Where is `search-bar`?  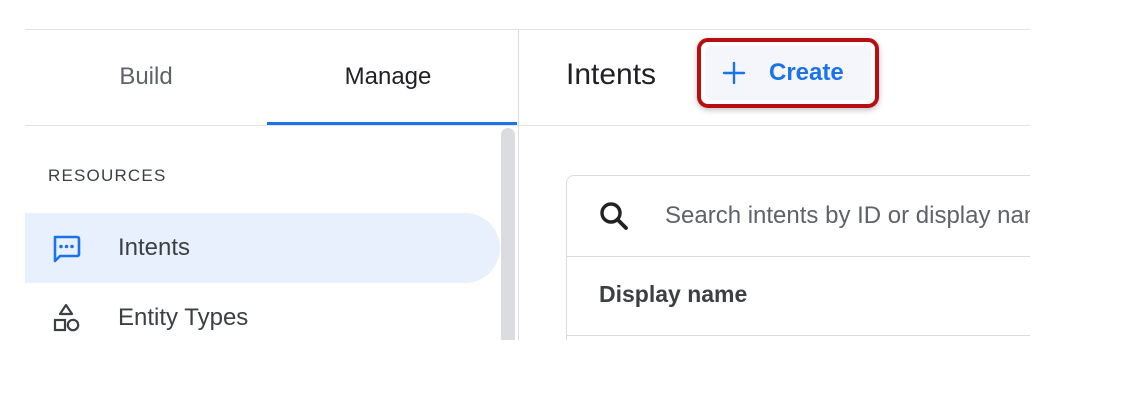
search-bar is located at coordinates (798, 216).